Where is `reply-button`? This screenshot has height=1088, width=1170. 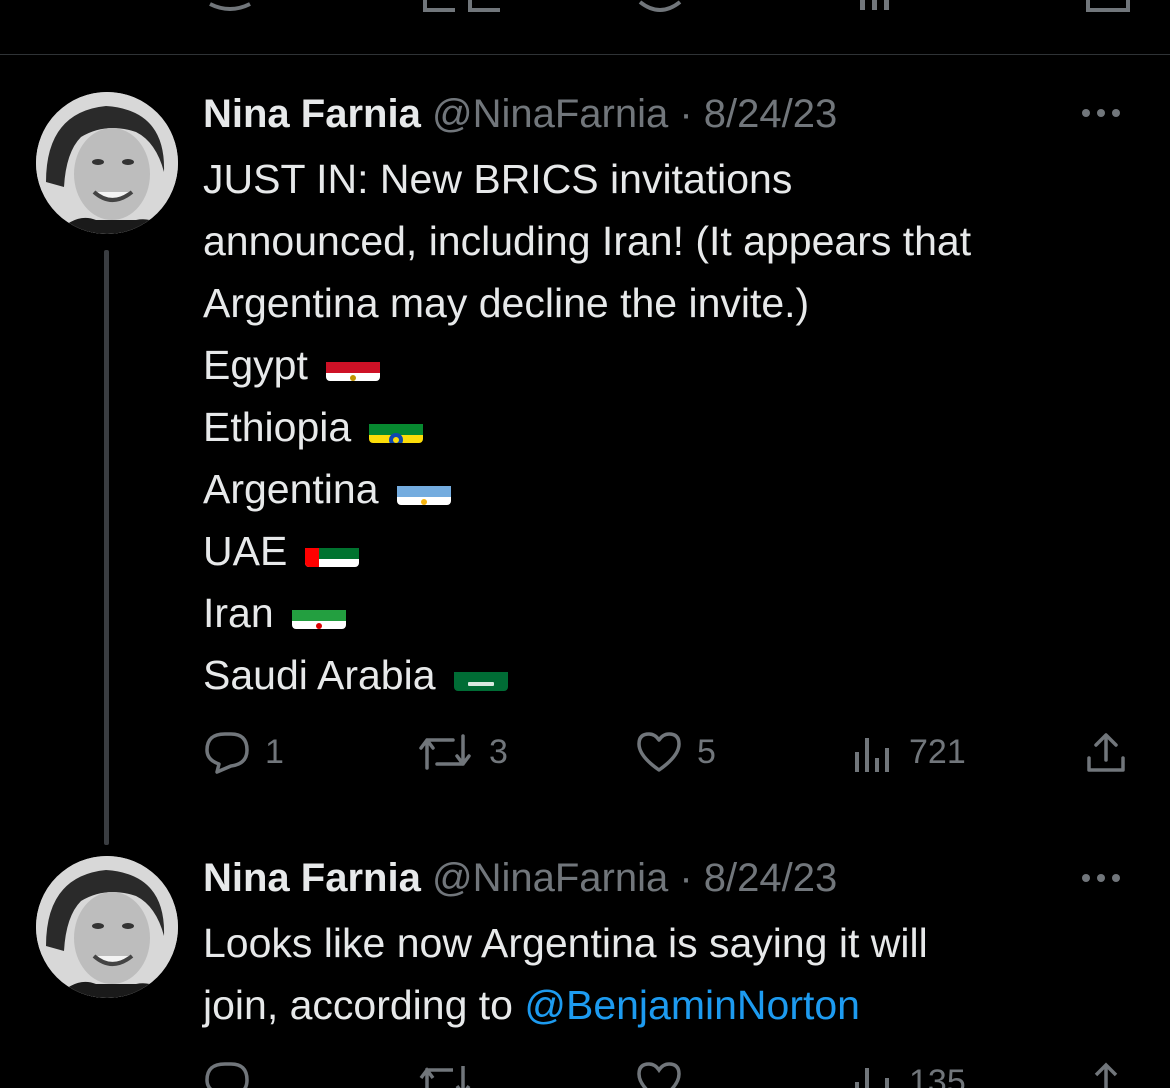
reply-button is located at coordinates (227, 1074).